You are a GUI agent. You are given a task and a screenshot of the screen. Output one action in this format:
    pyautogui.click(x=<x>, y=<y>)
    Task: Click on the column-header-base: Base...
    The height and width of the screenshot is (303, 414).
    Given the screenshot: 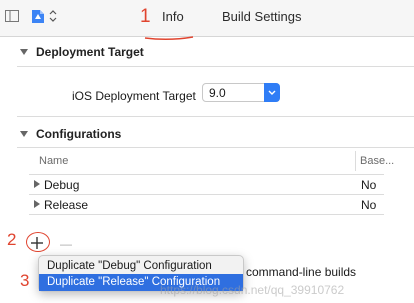 What is the action you would take?
    pyautogui.click(x=377, y=161)
    